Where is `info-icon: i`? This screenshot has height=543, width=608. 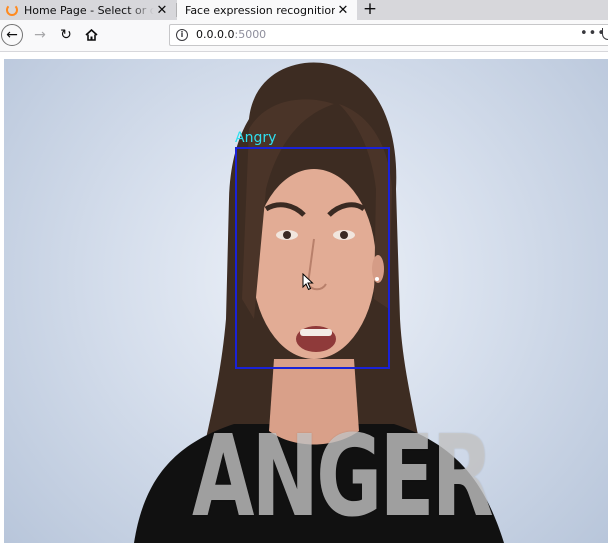 info-icon: i is located at coordinates (182, 35).